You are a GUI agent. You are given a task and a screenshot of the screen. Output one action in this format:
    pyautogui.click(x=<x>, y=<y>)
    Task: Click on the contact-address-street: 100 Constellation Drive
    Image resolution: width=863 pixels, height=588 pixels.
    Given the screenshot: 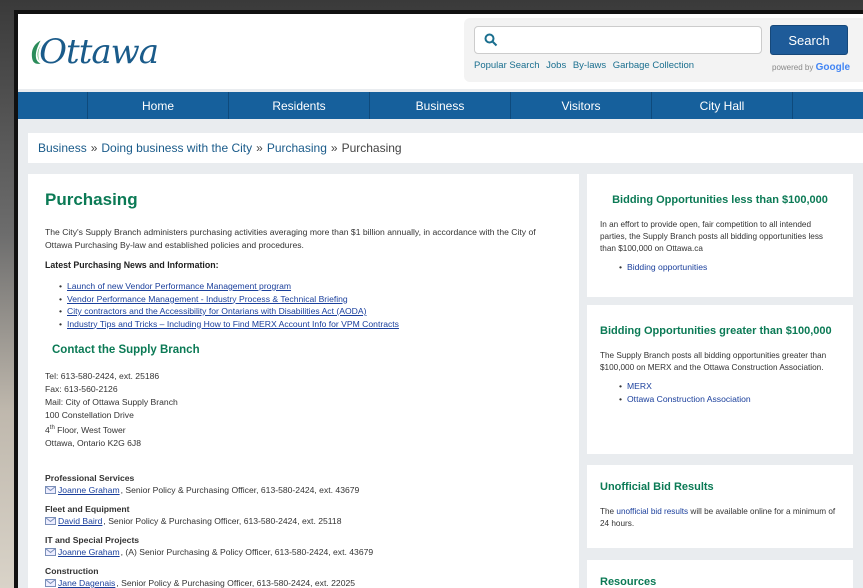 What is the action you would take?
    pyautogui.click(x=89, y=415)
    